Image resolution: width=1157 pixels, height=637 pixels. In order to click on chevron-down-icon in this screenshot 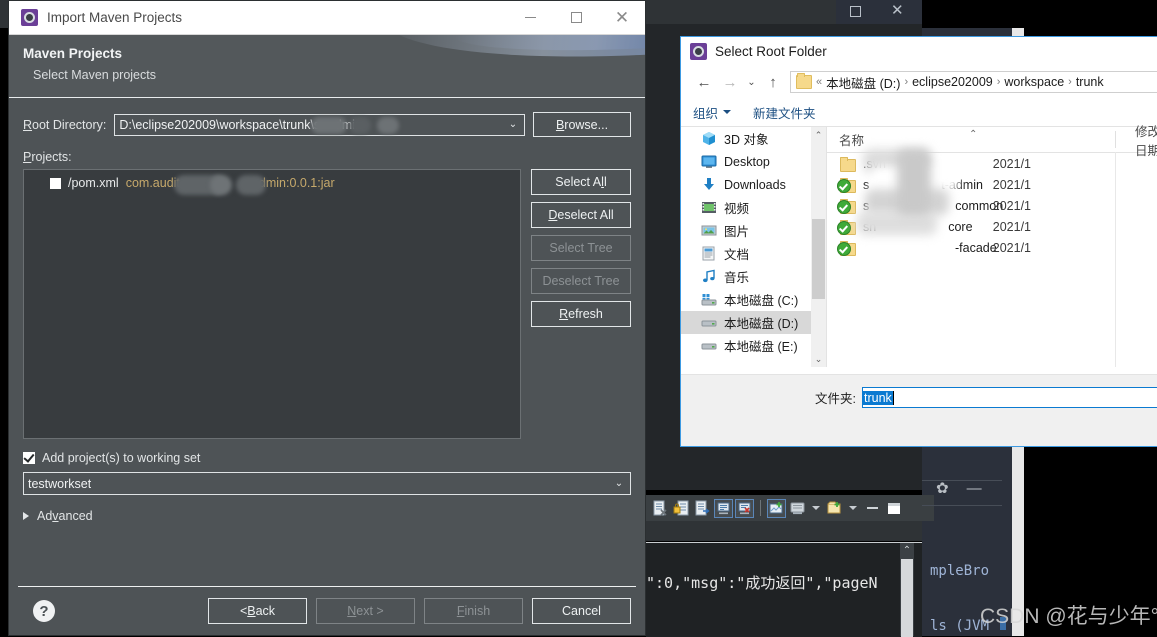, I will do `click(727, 112)`.